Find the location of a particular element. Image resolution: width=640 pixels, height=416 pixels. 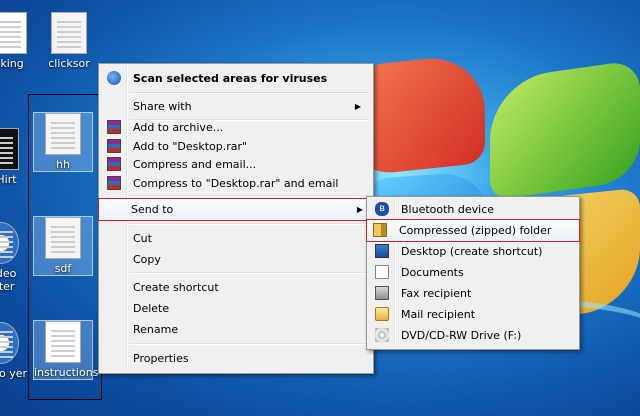

send-to-desktop-create-shortcut: Desktop (create shortcut) is located at coordinates (473, 251).